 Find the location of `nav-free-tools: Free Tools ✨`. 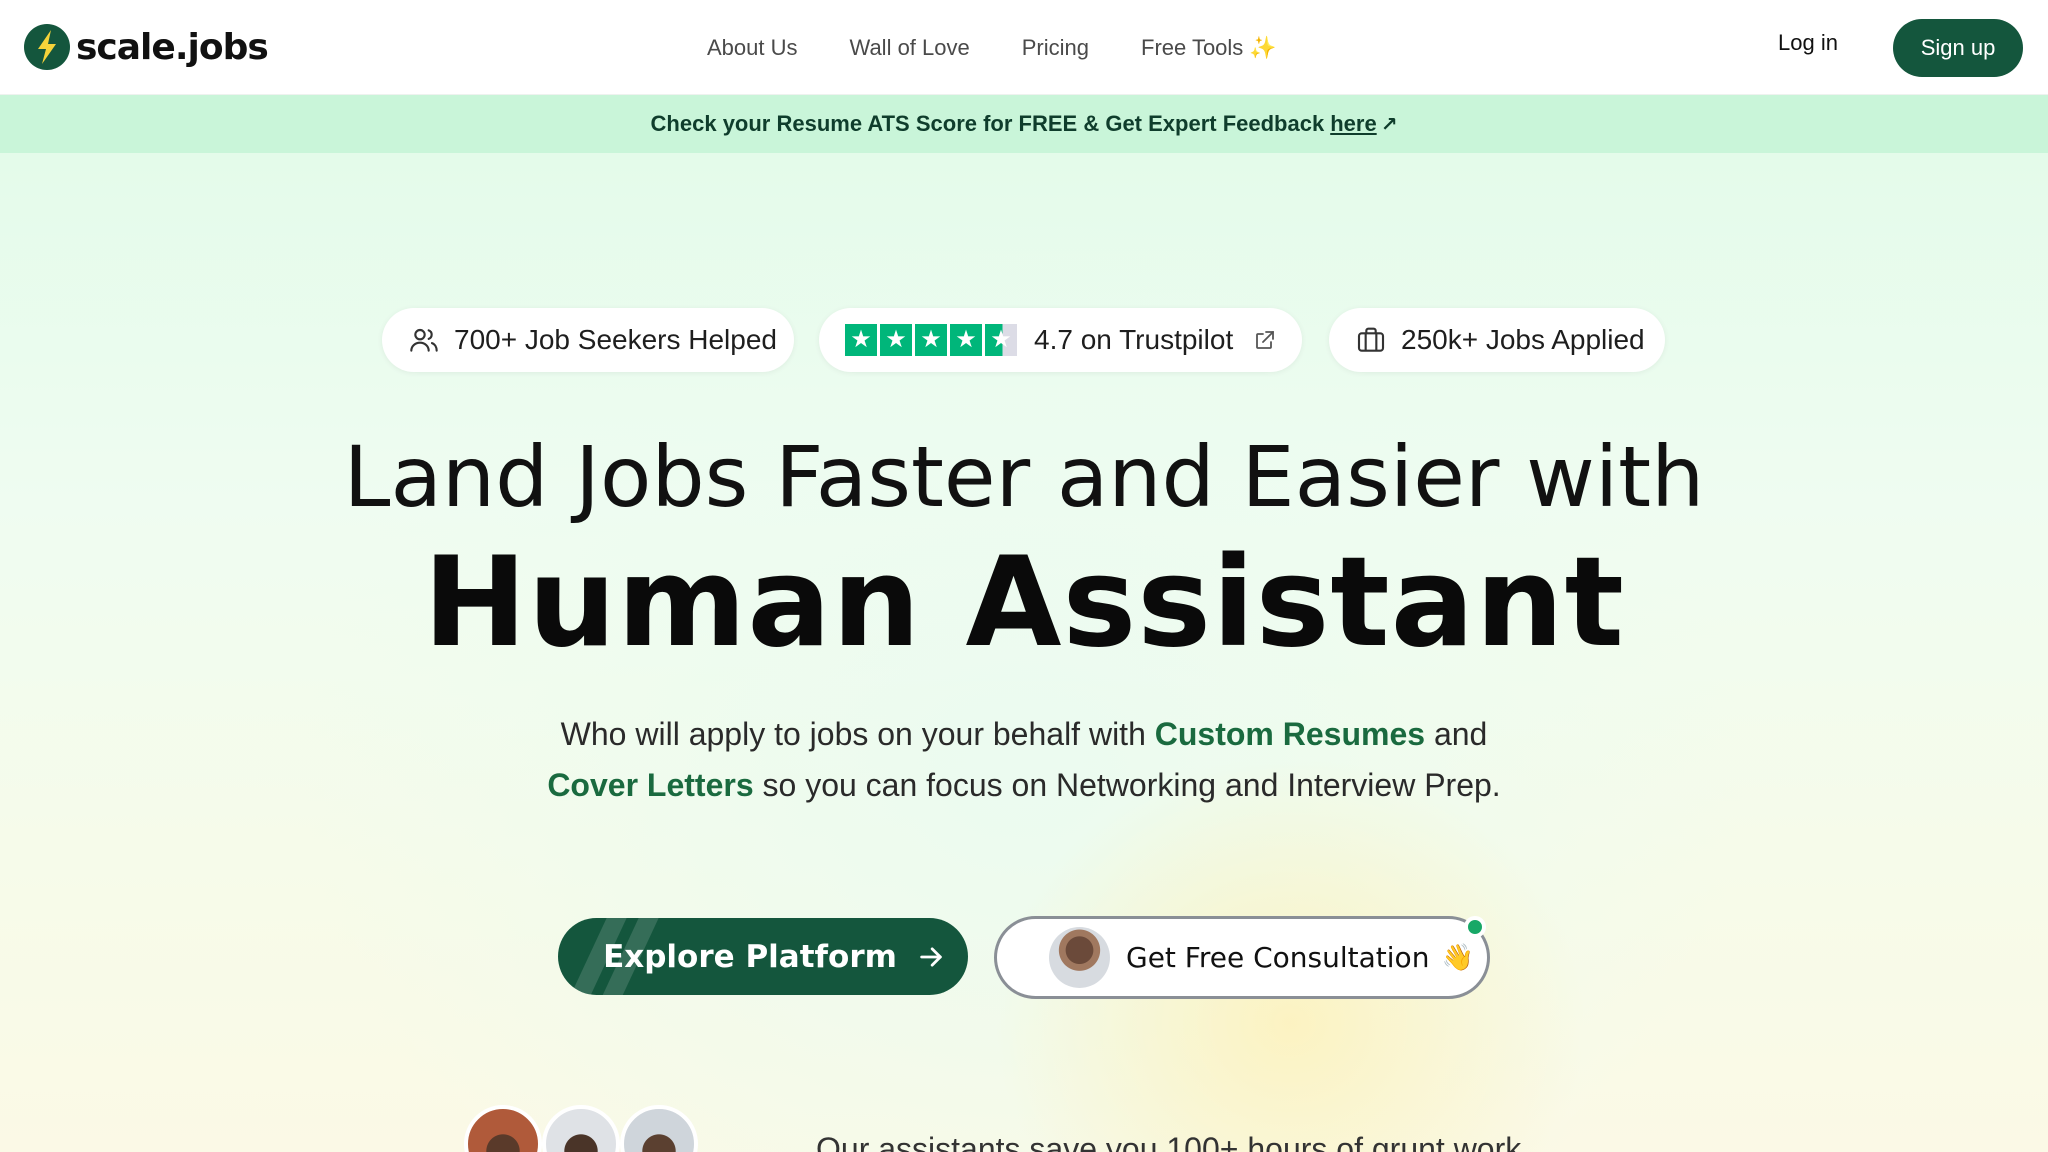

nav-free-tools: Free Tools ✨ is located at coordinates (1209, 48).